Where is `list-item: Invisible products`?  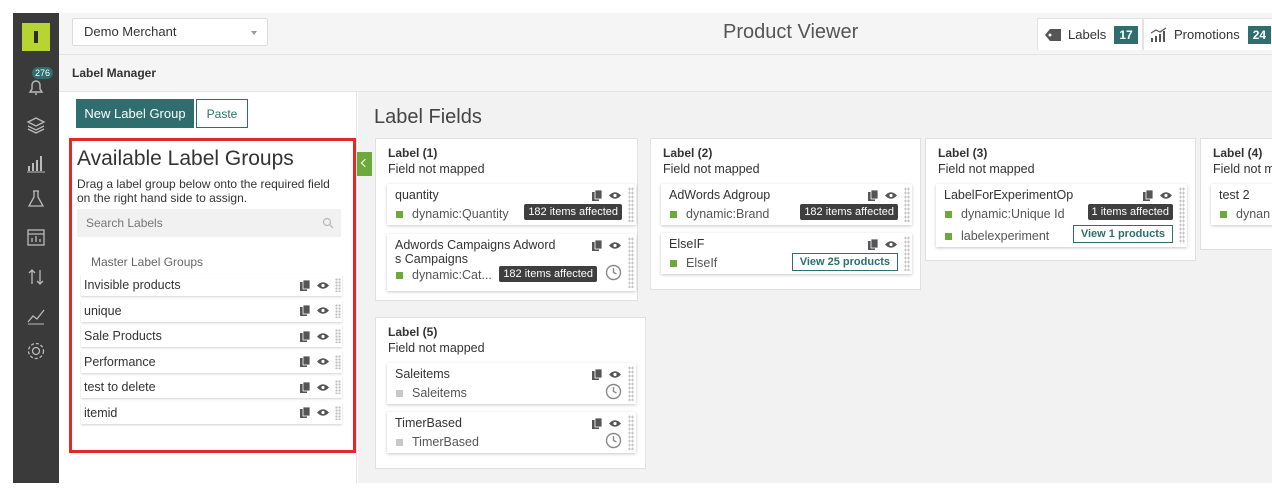
list-item: Invisible products is located at coordinates (211, 285).